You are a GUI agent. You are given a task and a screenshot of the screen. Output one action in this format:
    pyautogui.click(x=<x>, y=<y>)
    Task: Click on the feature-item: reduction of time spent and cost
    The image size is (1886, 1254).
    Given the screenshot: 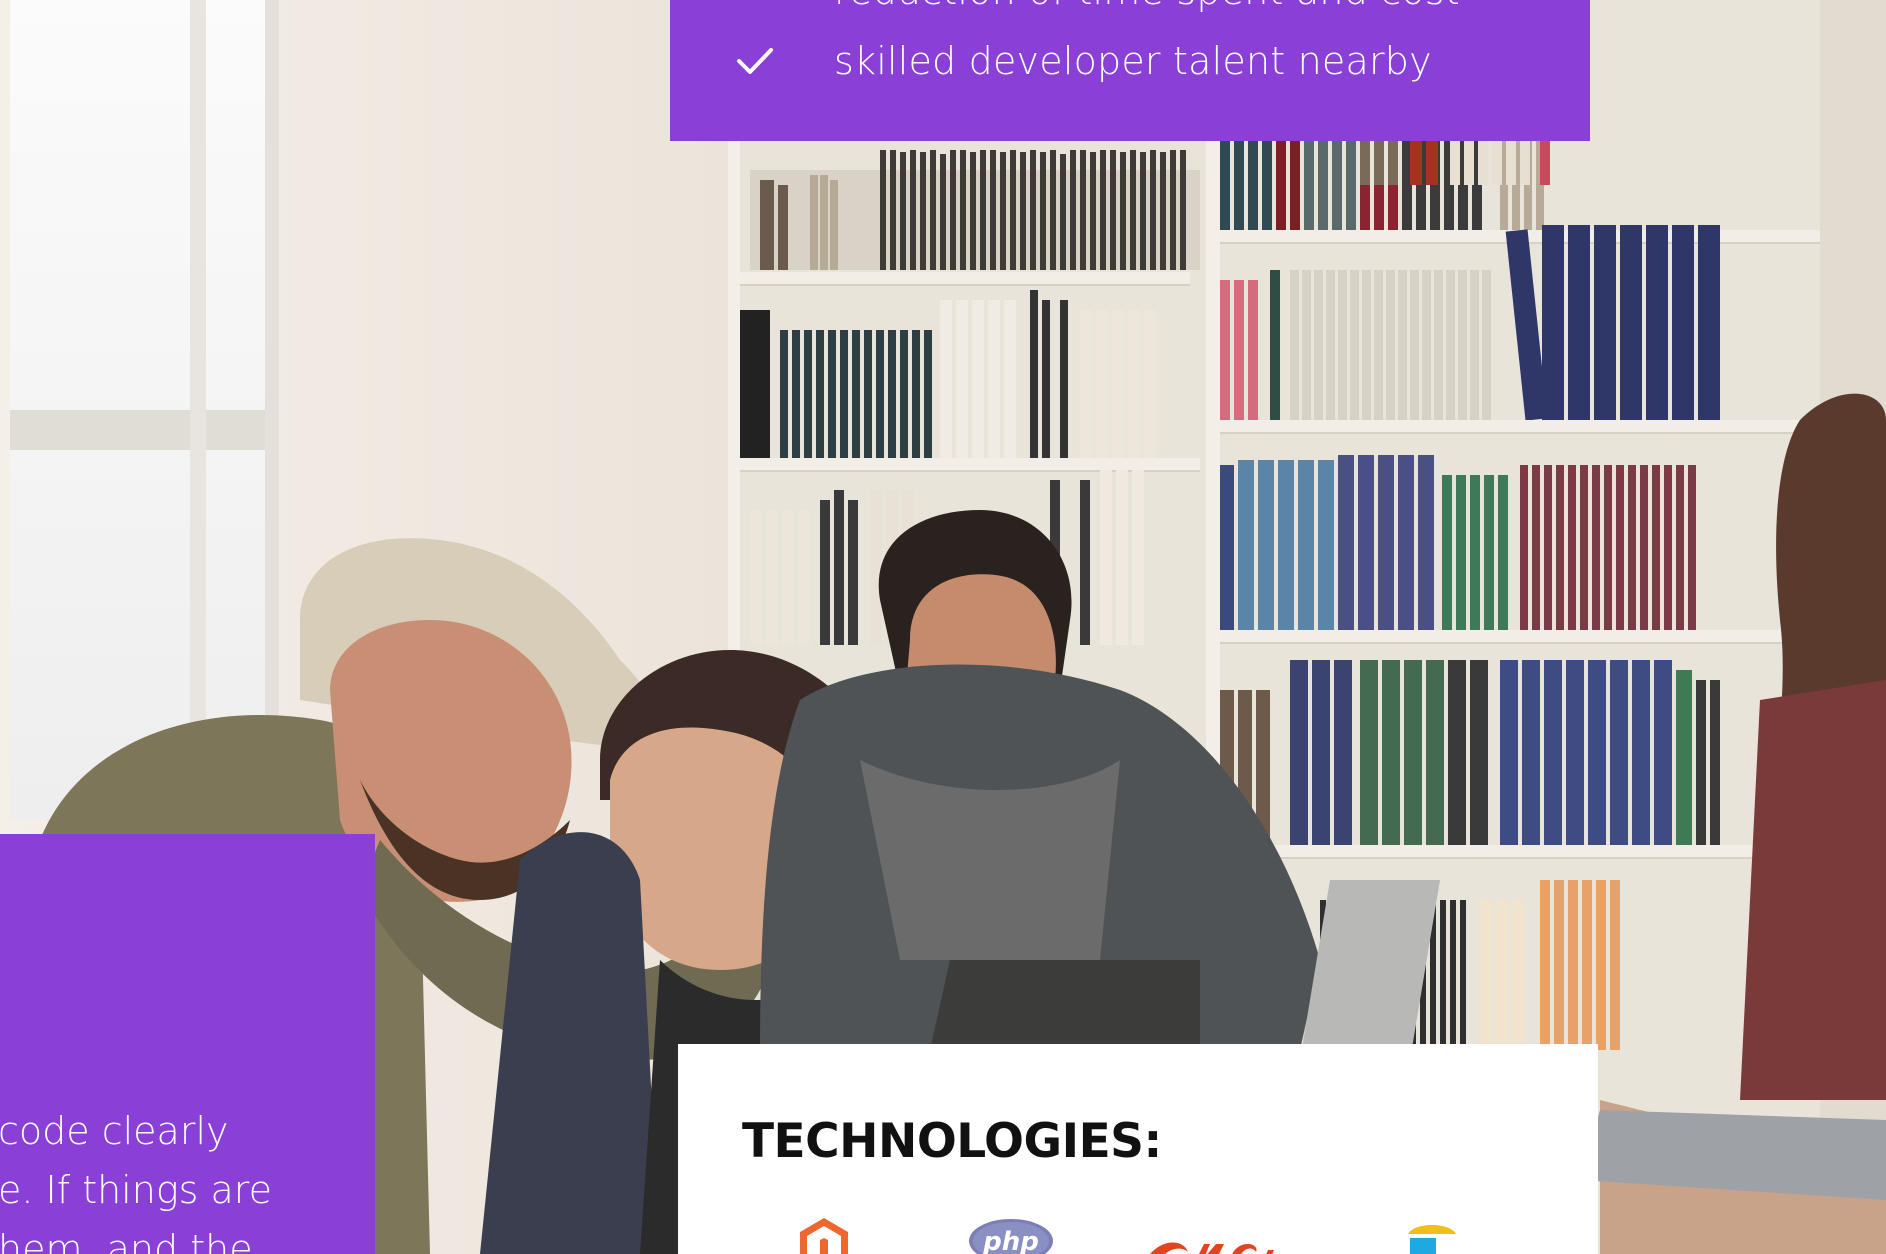 What is the action you would take?
    pyautogui.click(x=1095, y=8)
    